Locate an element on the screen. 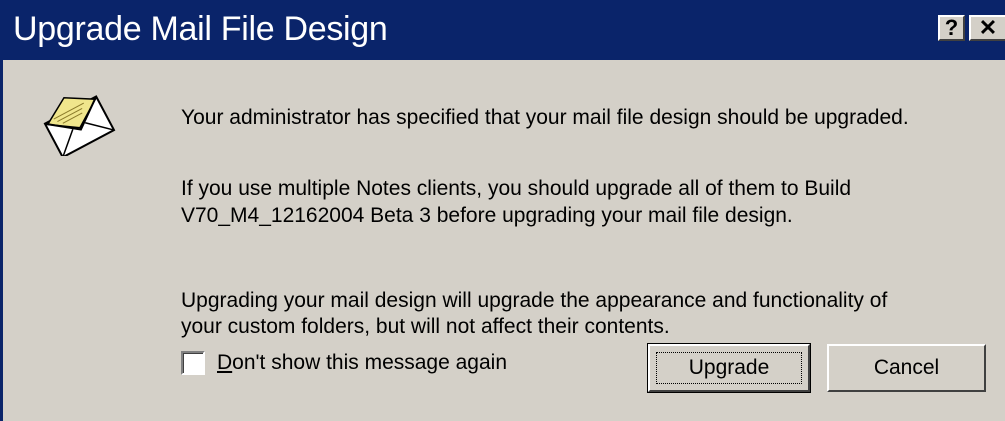 The image size is (1005, 421). upgrade-button: Upgrade is located at coordinates (729, 368).